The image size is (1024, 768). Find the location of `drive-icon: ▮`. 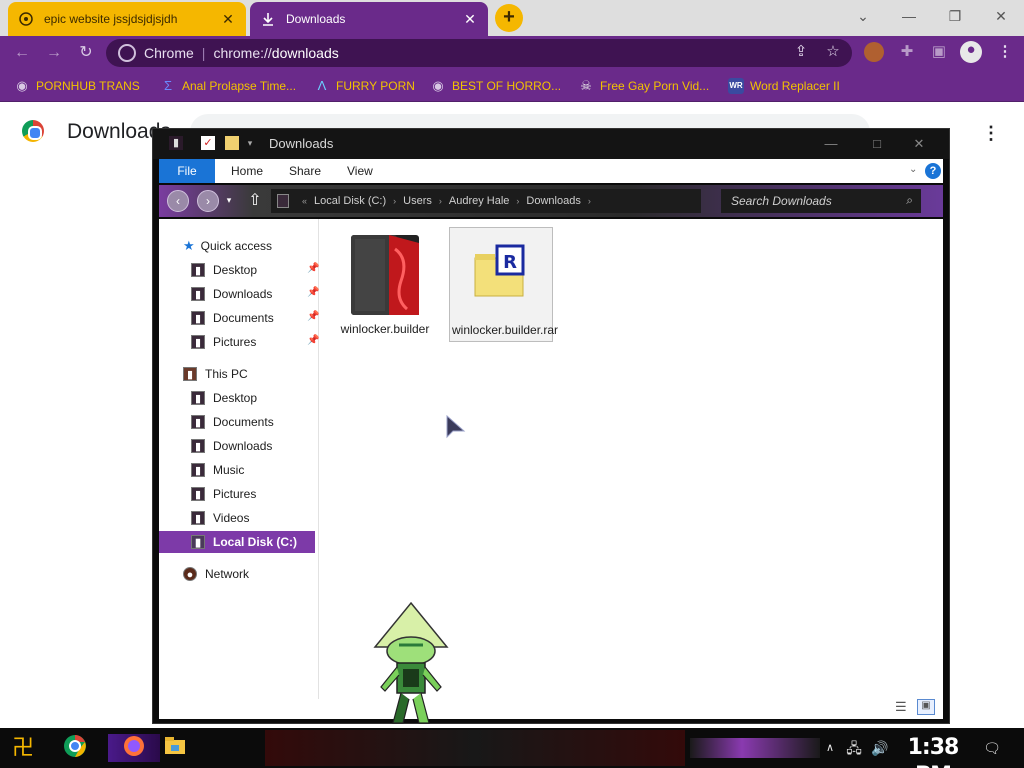

drive-icon: ▮ is located at coordinates (198, 542).